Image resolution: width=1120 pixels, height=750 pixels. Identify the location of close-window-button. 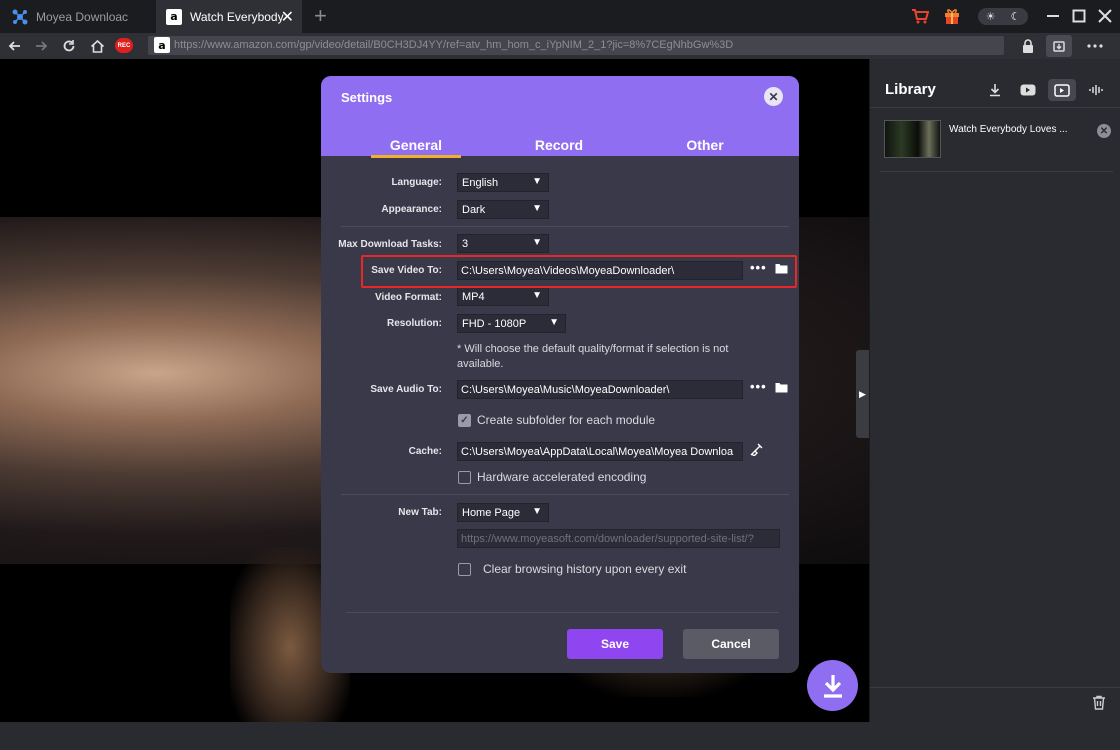
(1105, 16).